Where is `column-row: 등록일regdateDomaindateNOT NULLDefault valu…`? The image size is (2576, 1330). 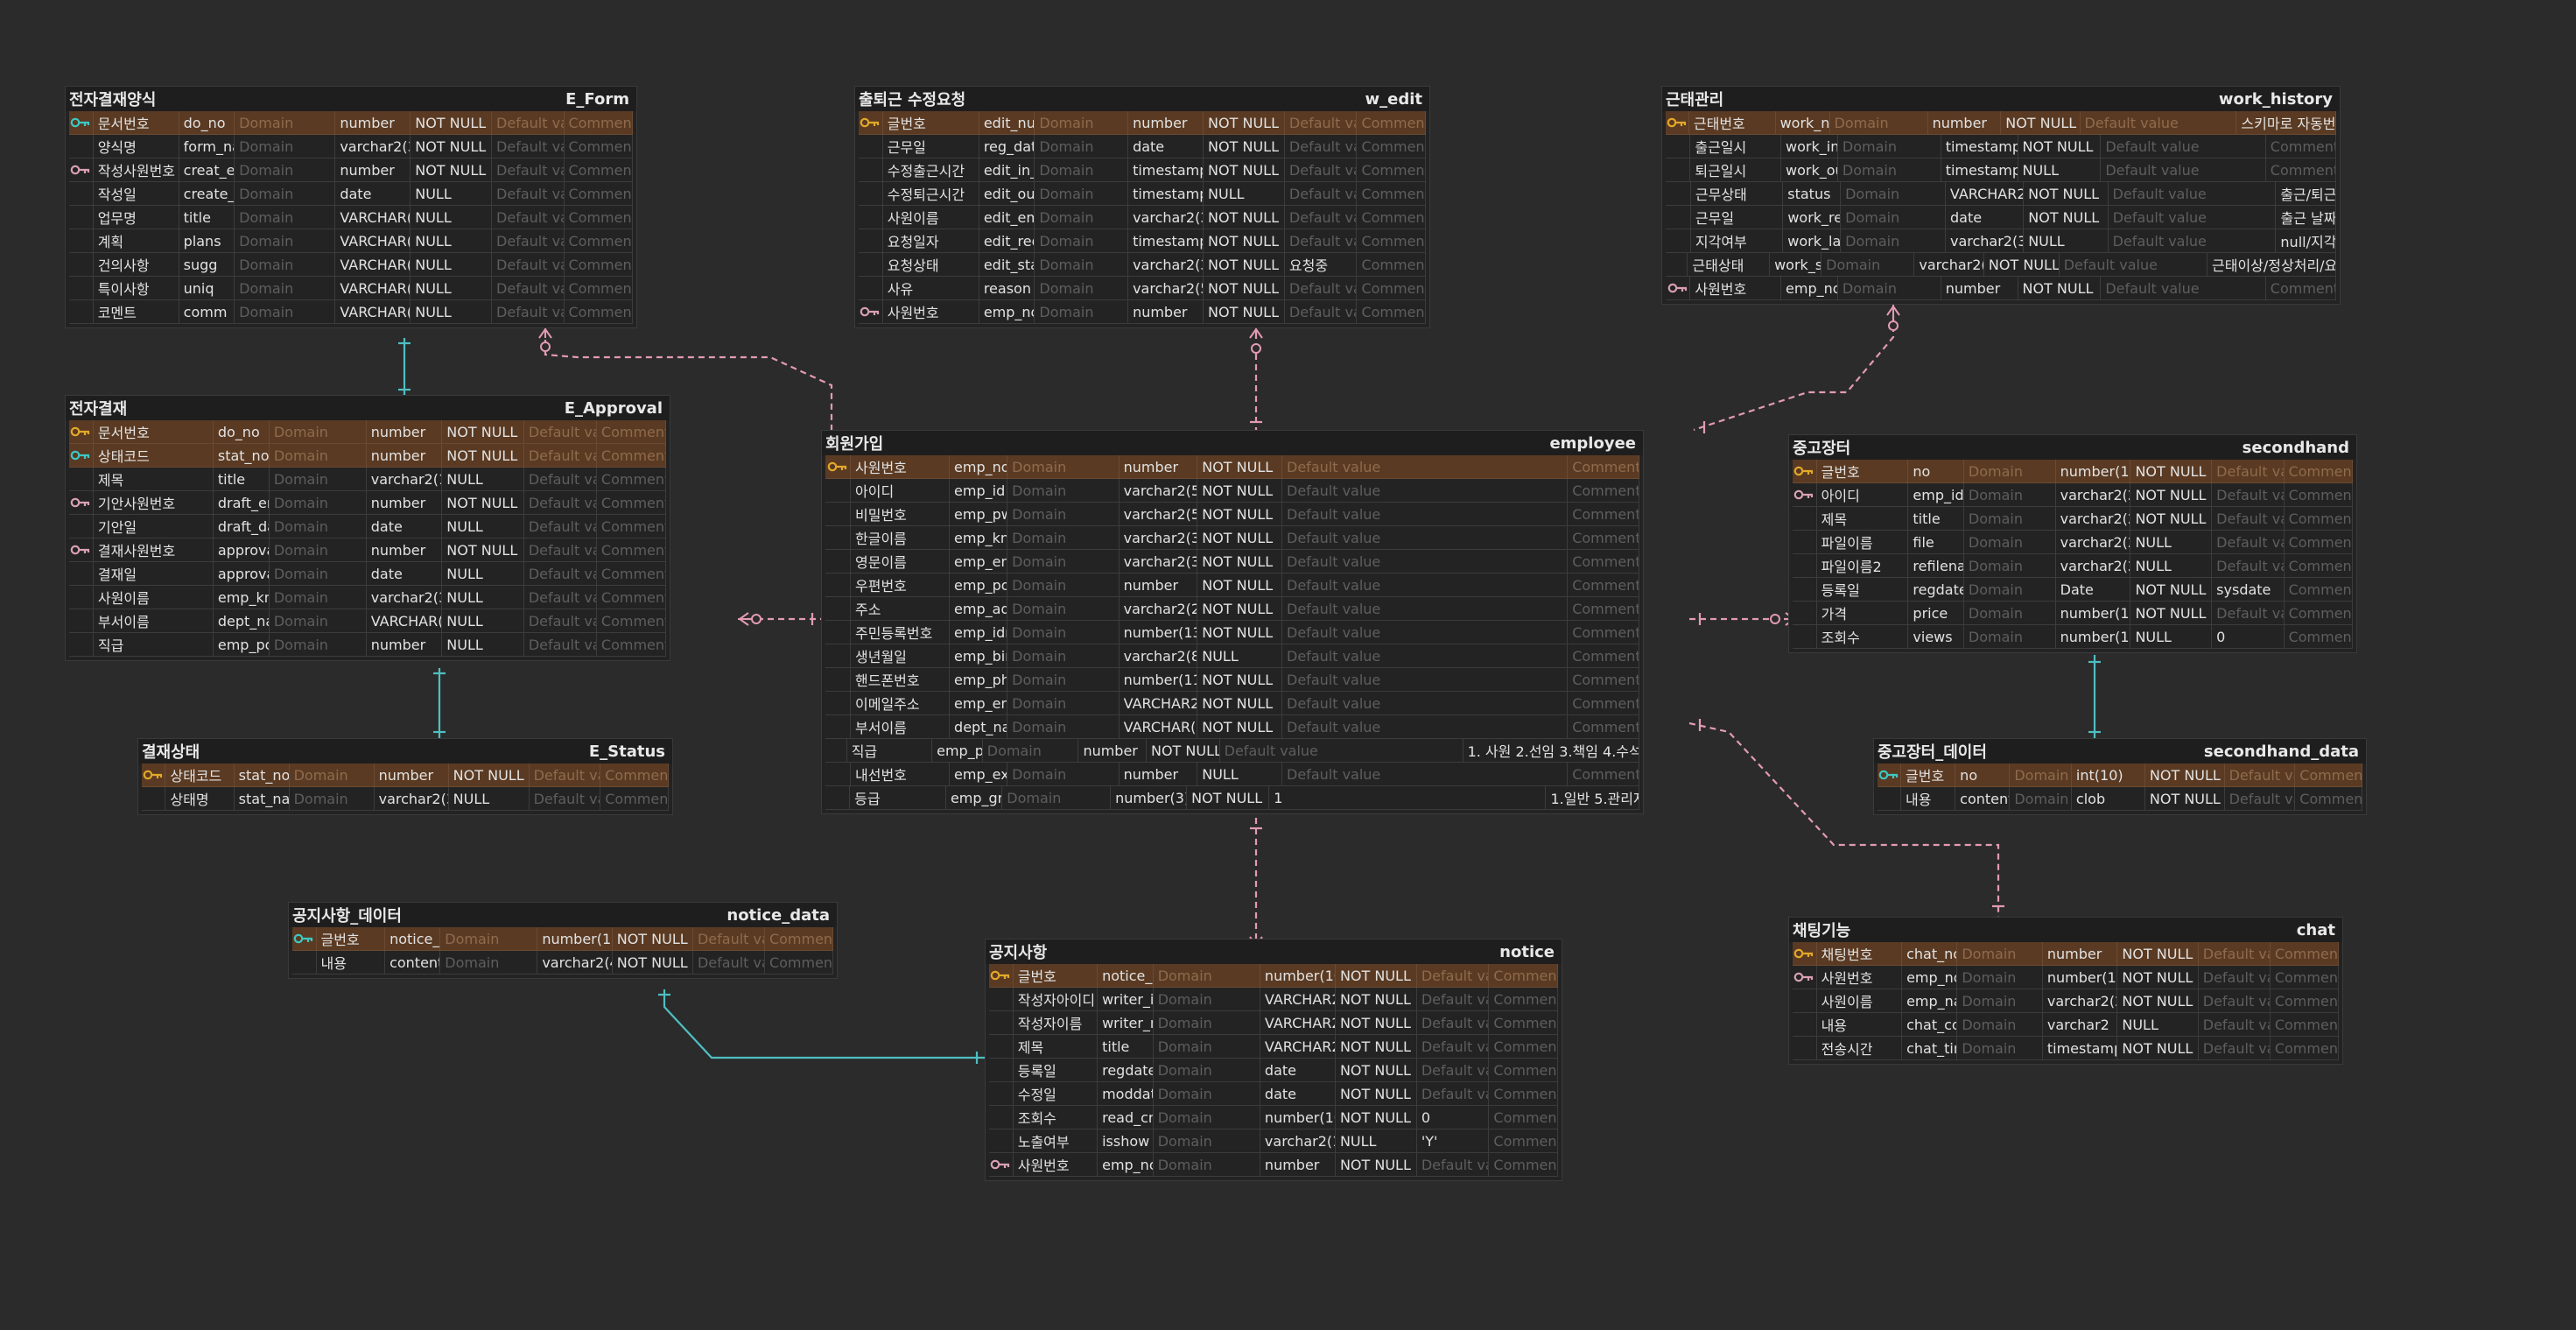 column-row: 등록일regdateDomaindateNOT NULLDefault valu… is located at coordinates (1274, 1070).